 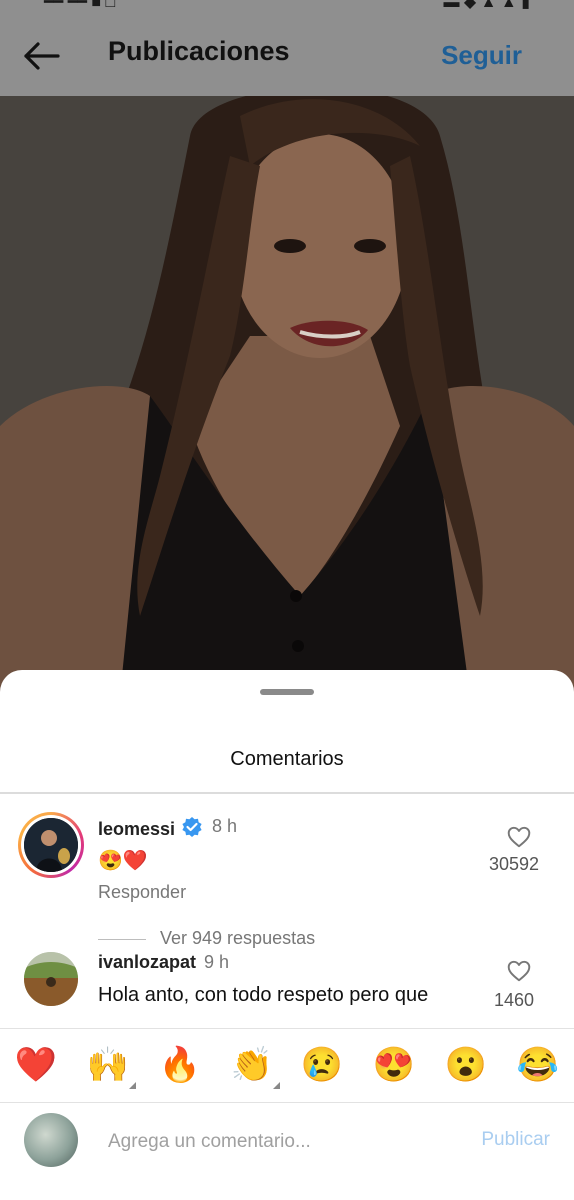 I want to click on view-replies-button: Ver 949 respuestas, so click(x=206, y=938).